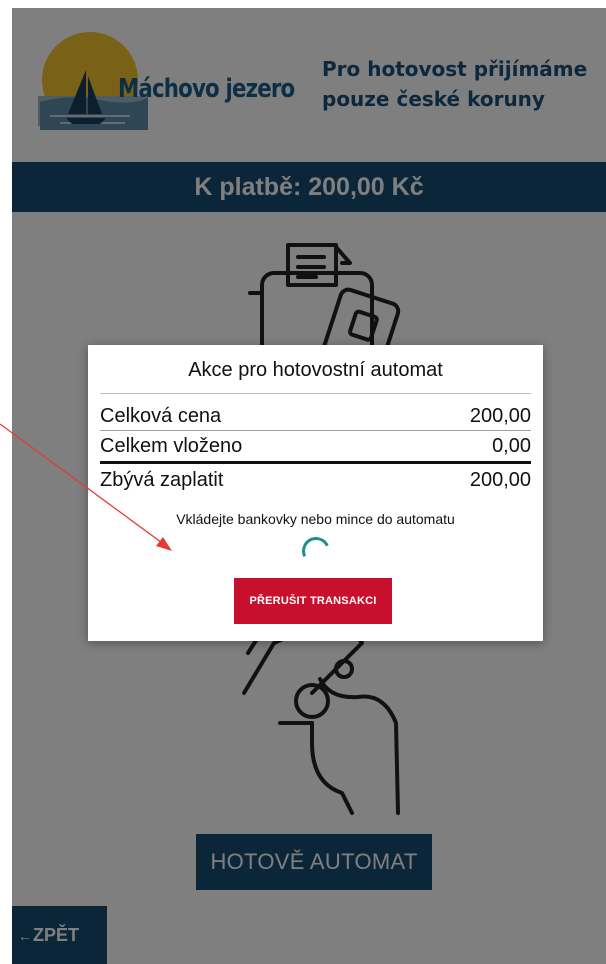  What do you see at coordinates (315, 449) in the screenshot?
I see `total-inserted-row: Celkem vloženo 0,00` at bounding box center [315, 449].